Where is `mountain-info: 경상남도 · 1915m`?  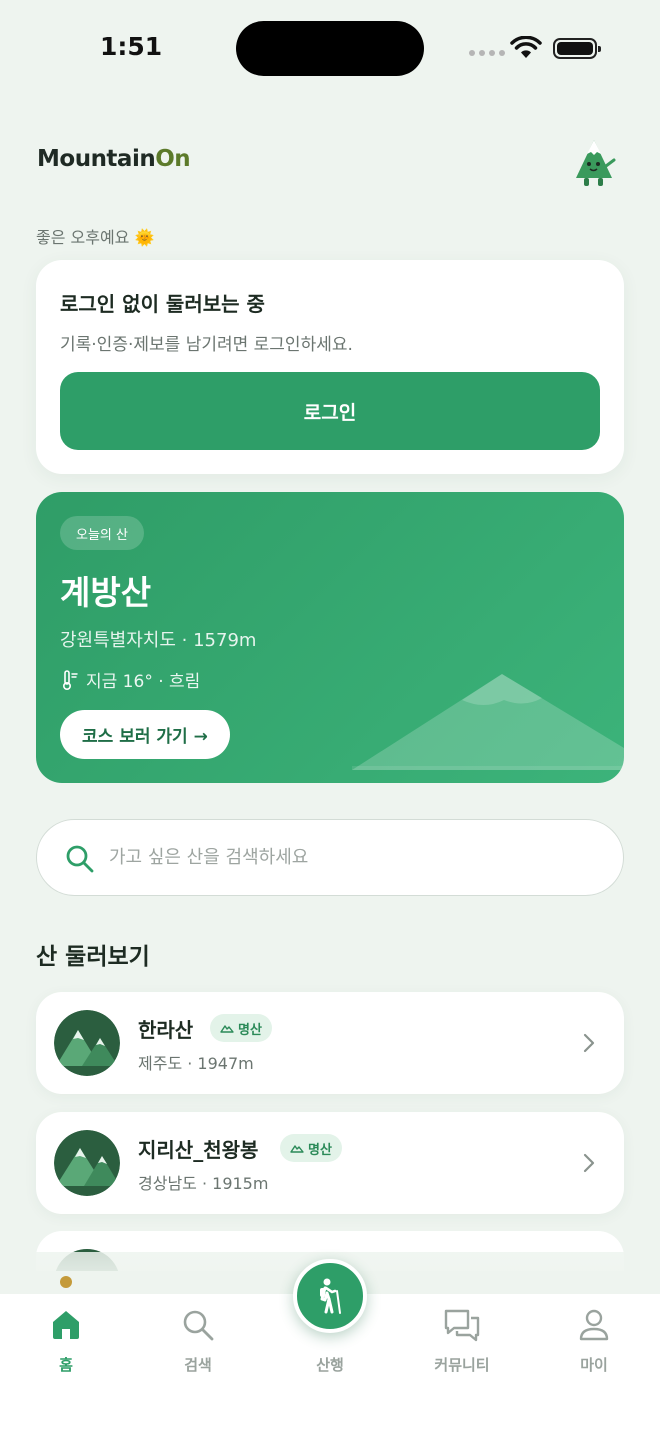 mountain-info: 경상남도 · 1915m is located at coordinates (203, 1183).